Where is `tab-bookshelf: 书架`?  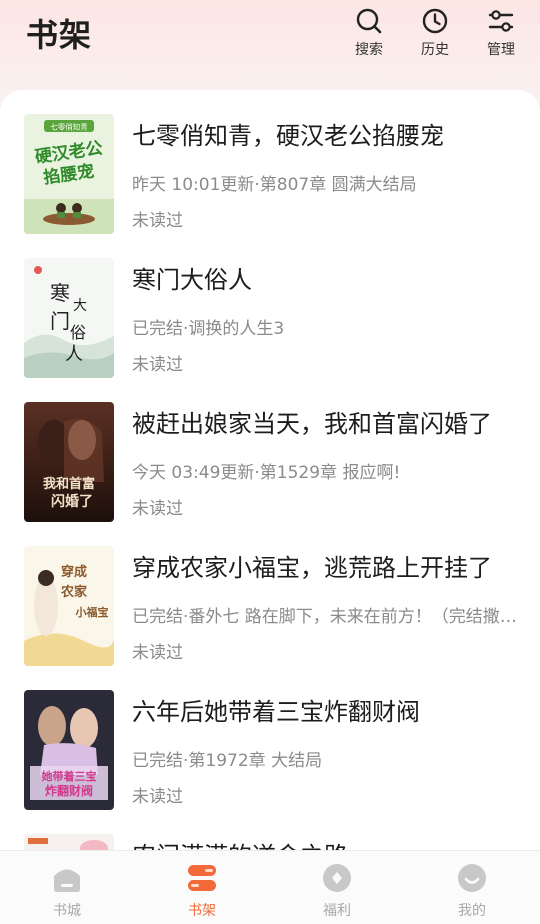
tab-bookshelf: 书架 is located at coordinates (202, 891).